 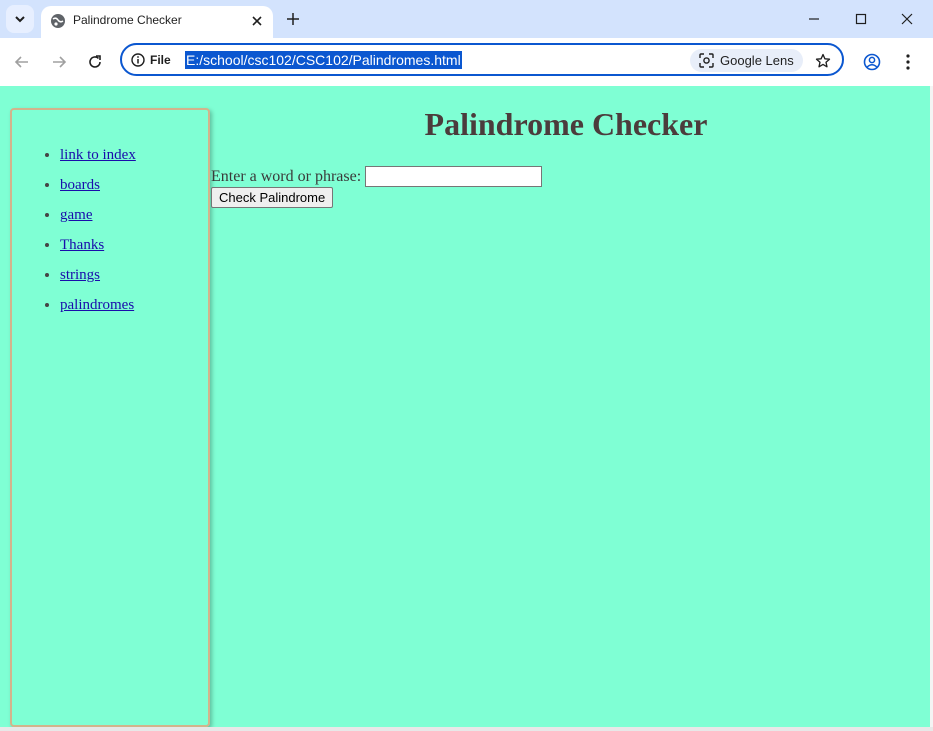 I want to click on reload-icon, so click(x=95, y=61).